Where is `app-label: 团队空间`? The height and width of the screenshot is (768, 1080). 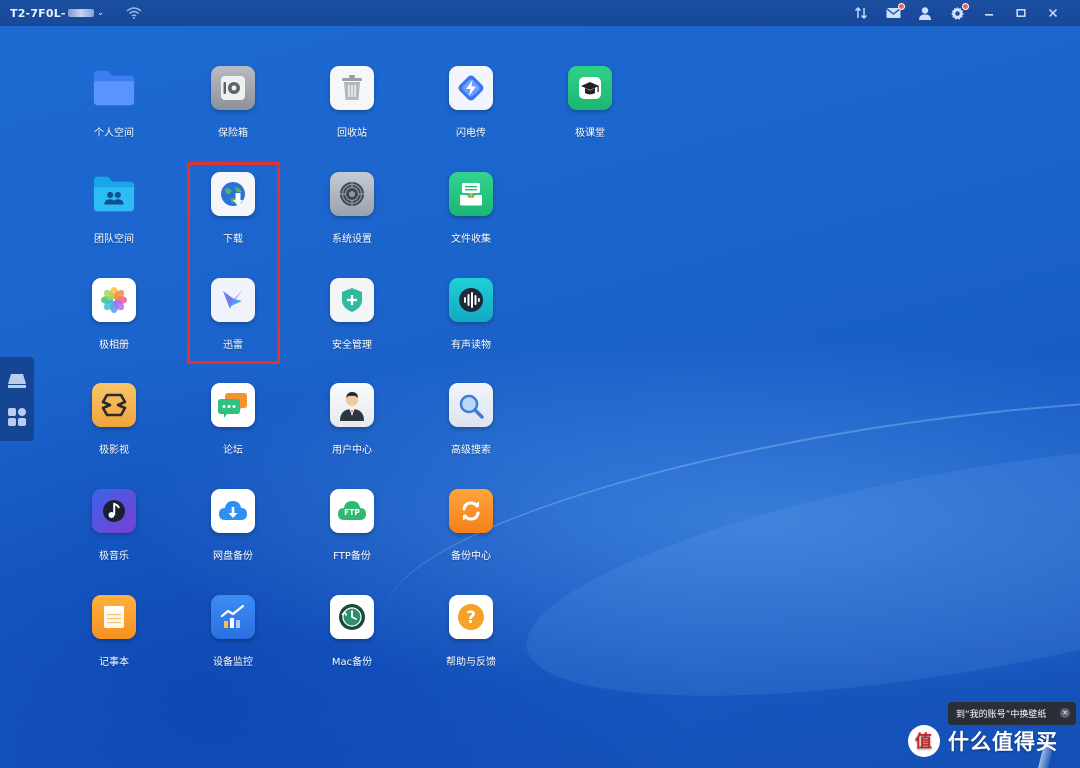
app-label: 团队空间 is located at coordinates (114, 239).